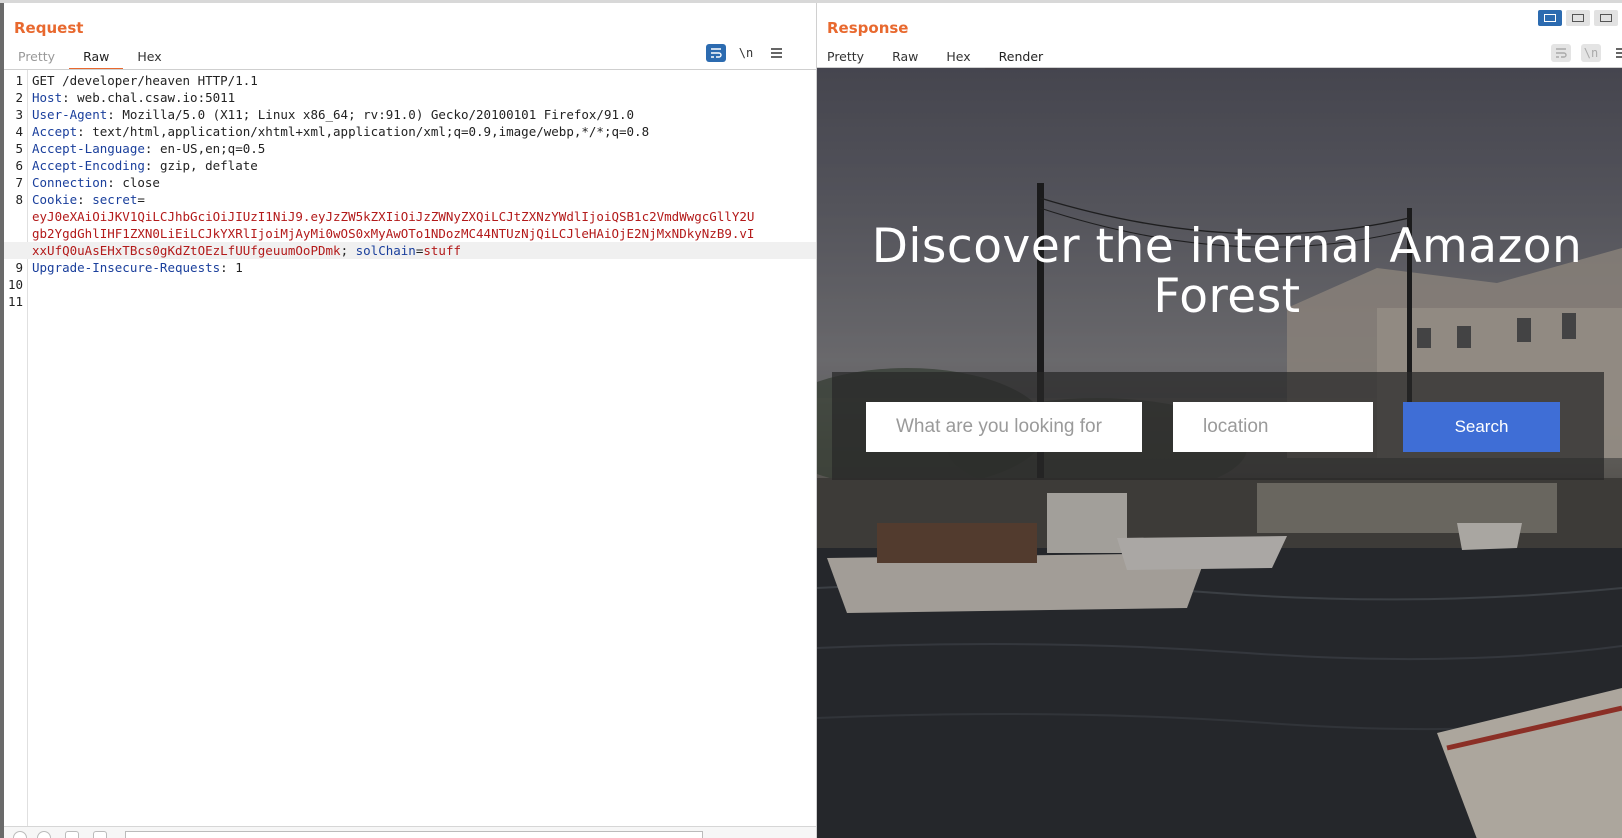  Describe the element at coordinates (410, 267) in the screenshot. I see `request-line: 9 Upgrade-Insecure-Requests: 1` at that location.